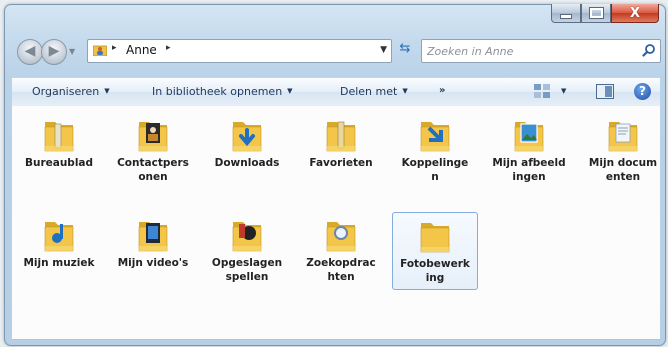  What do you see at coordinates (66, 91) in the screenshot?
I see `organize-label: Organiseren` at bounding box center [66, 91].